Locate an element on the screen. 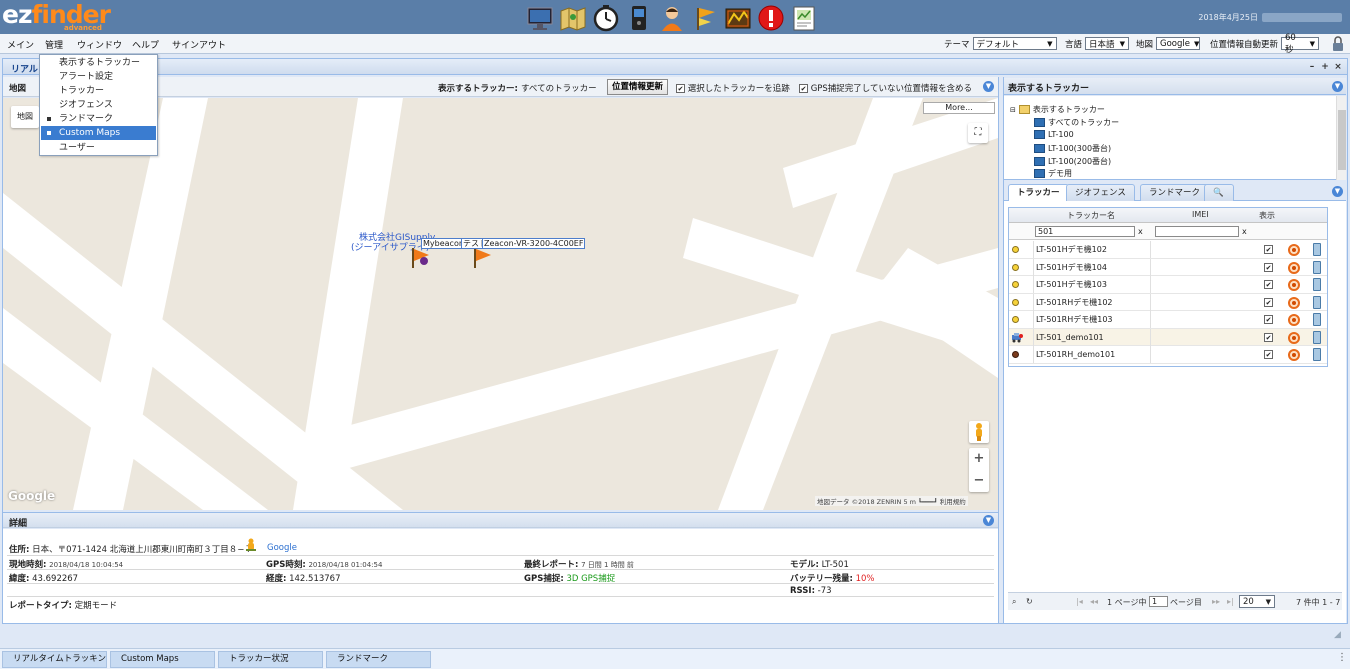 The image size is (1350, 669). tree-item-lt100-200: LT-100(200番台) is located at coordinates (1072, 161).